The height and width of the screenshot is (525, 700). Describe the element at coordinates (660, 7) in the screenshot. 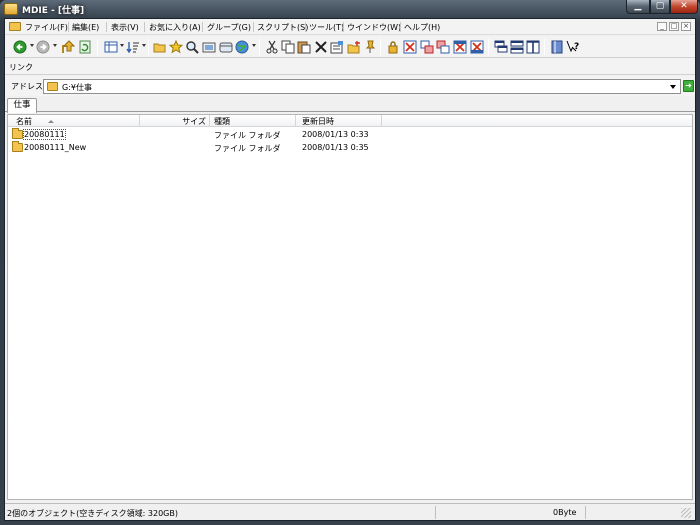

I see `maximize-button: ▢` at that location.